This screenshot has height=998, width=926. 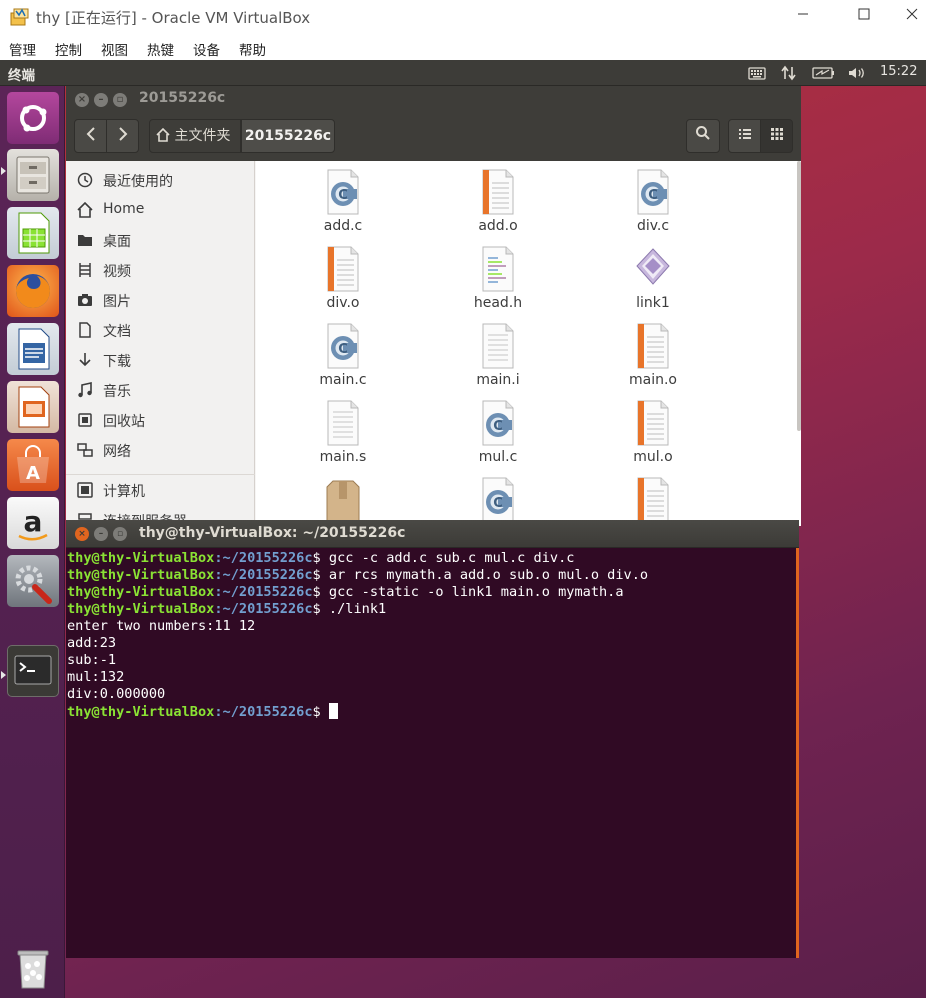 What do you see at coordinates (653, 432) in the screenshot?
I see `file-item: mul.o` at bounding box center [653, 432].